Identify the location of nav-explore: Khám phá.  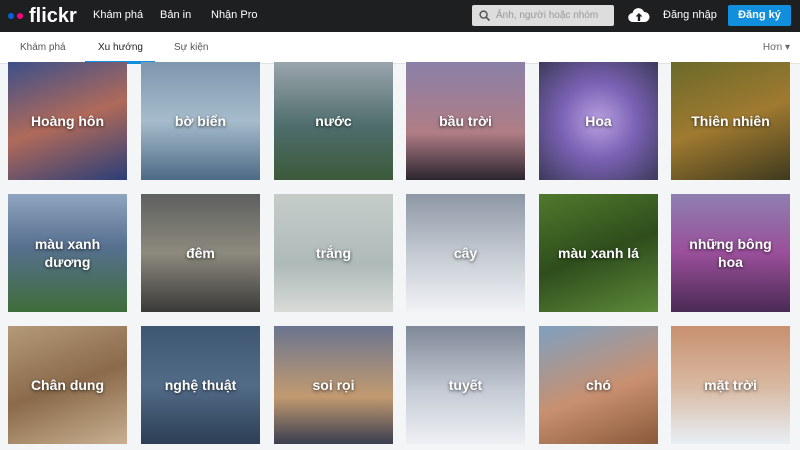
(118, 15).